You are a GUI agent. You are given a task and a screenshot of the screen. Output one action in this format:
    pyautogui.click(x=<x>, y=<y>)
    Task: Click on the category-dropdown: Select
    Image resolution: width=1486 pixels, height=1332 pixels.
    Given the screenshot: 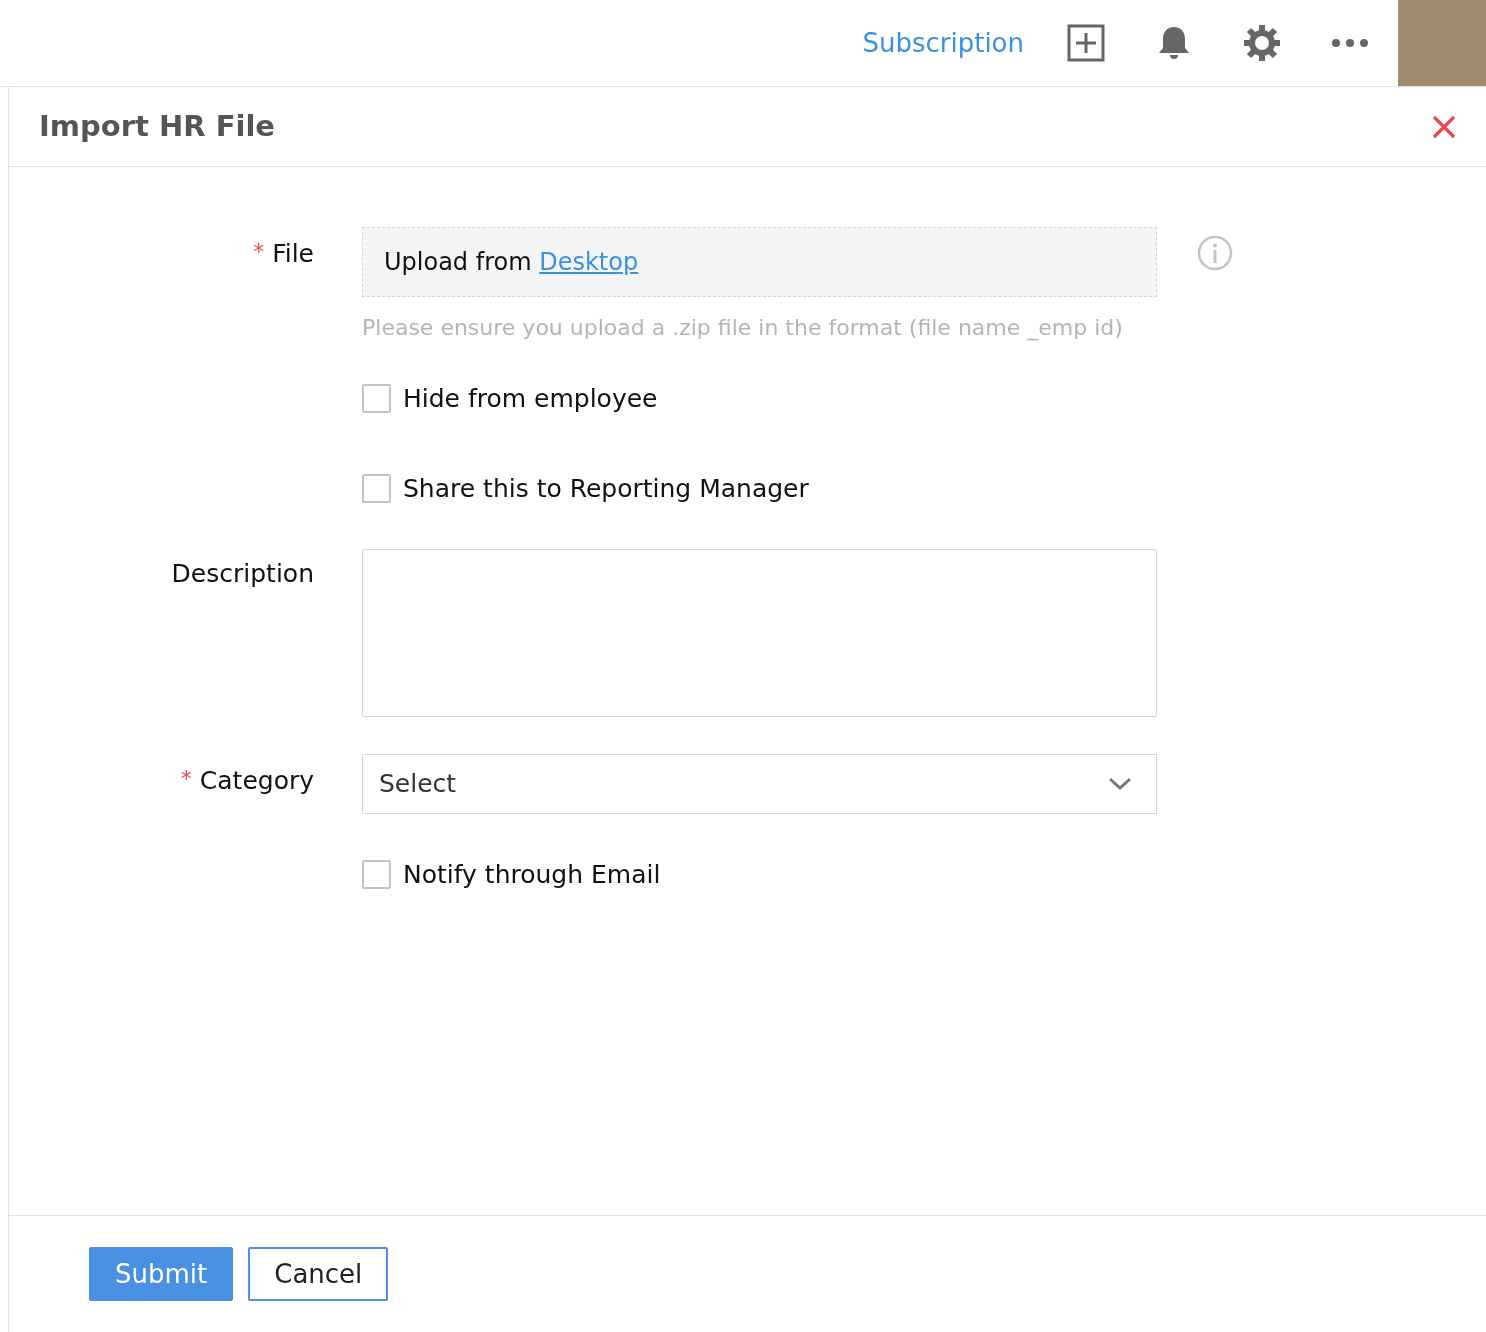 What is the action you would take?
    pyautogui.click(x=759, y=784)
    